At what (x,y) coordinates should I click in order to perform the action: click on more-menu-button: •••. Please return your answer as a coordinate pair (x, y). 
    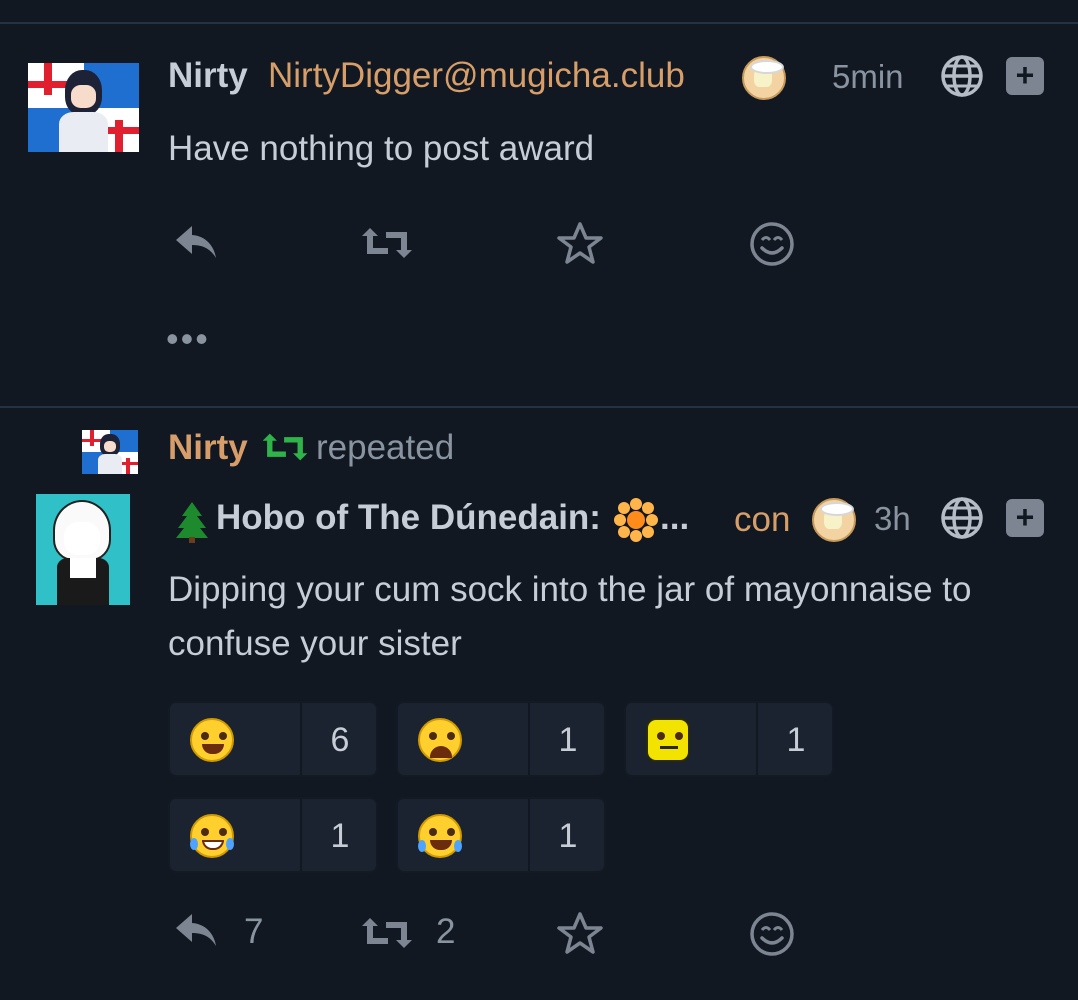
    Looking at the image, I should click on (188, 339).